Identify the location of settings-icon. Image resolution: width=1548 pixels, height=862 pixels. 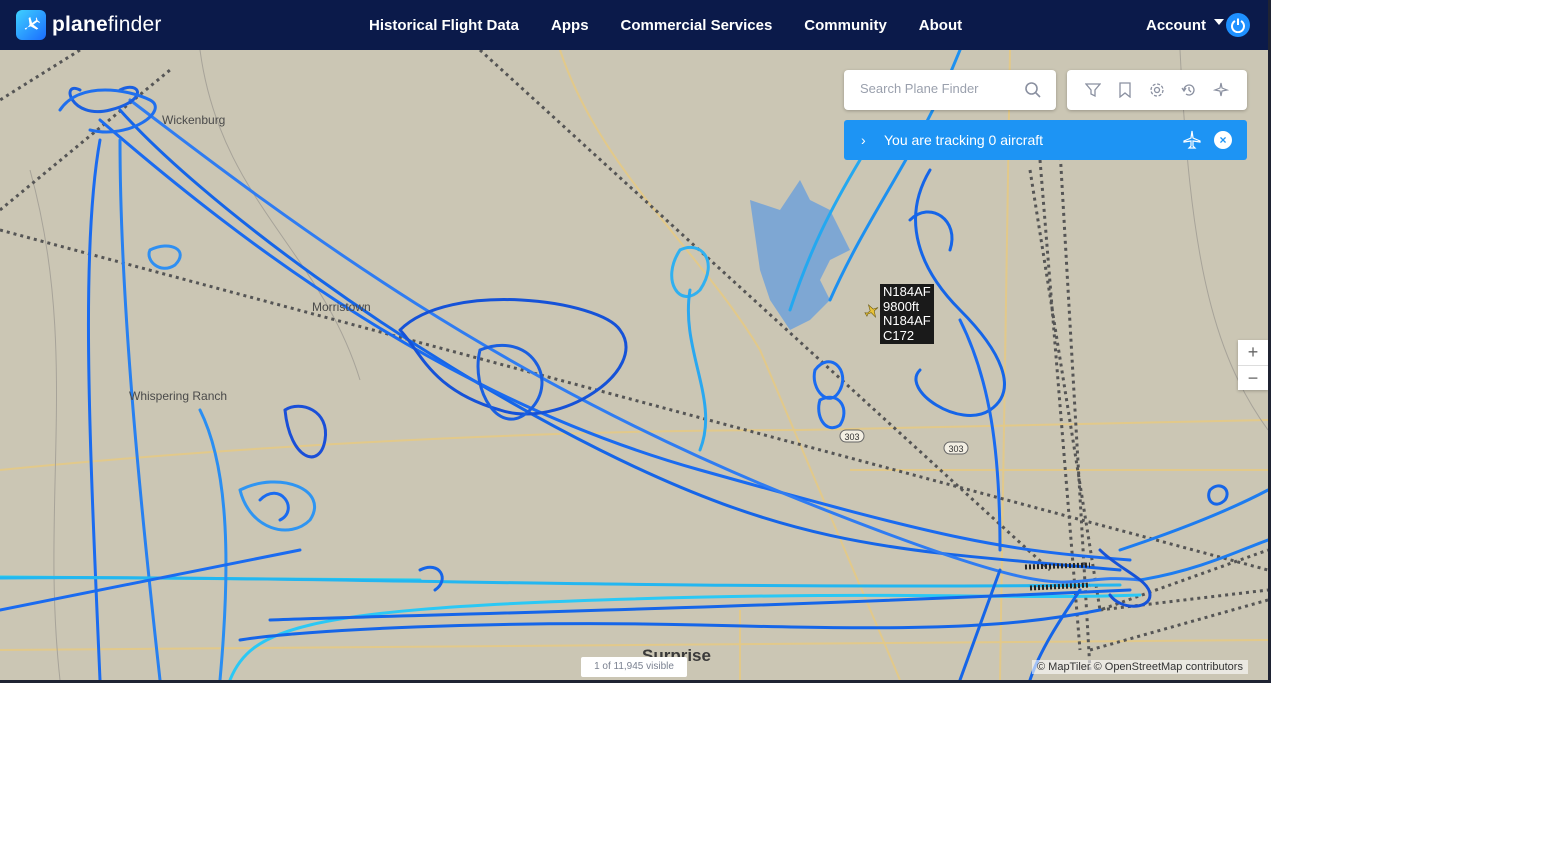
(1157, 90).